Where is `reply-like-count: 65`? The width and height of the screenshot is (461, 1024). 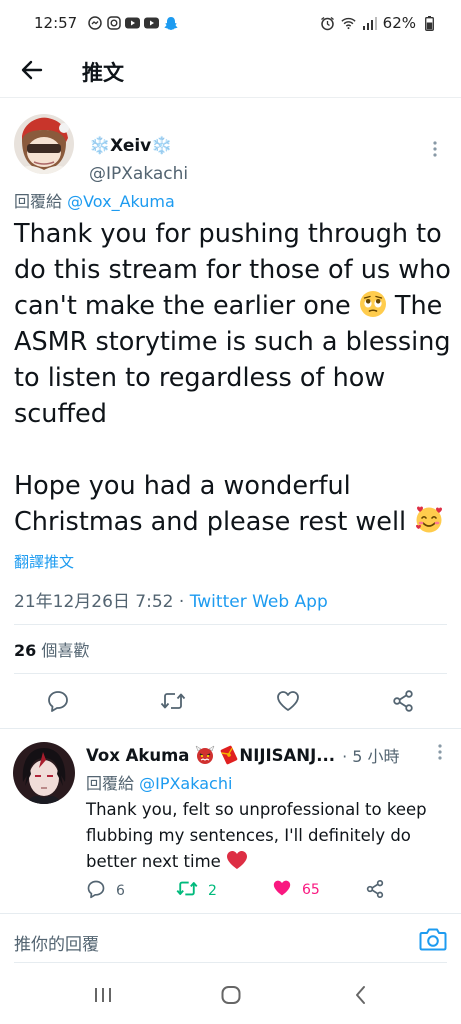 reply-like-count: 65 is located at coordinates (311, 890).